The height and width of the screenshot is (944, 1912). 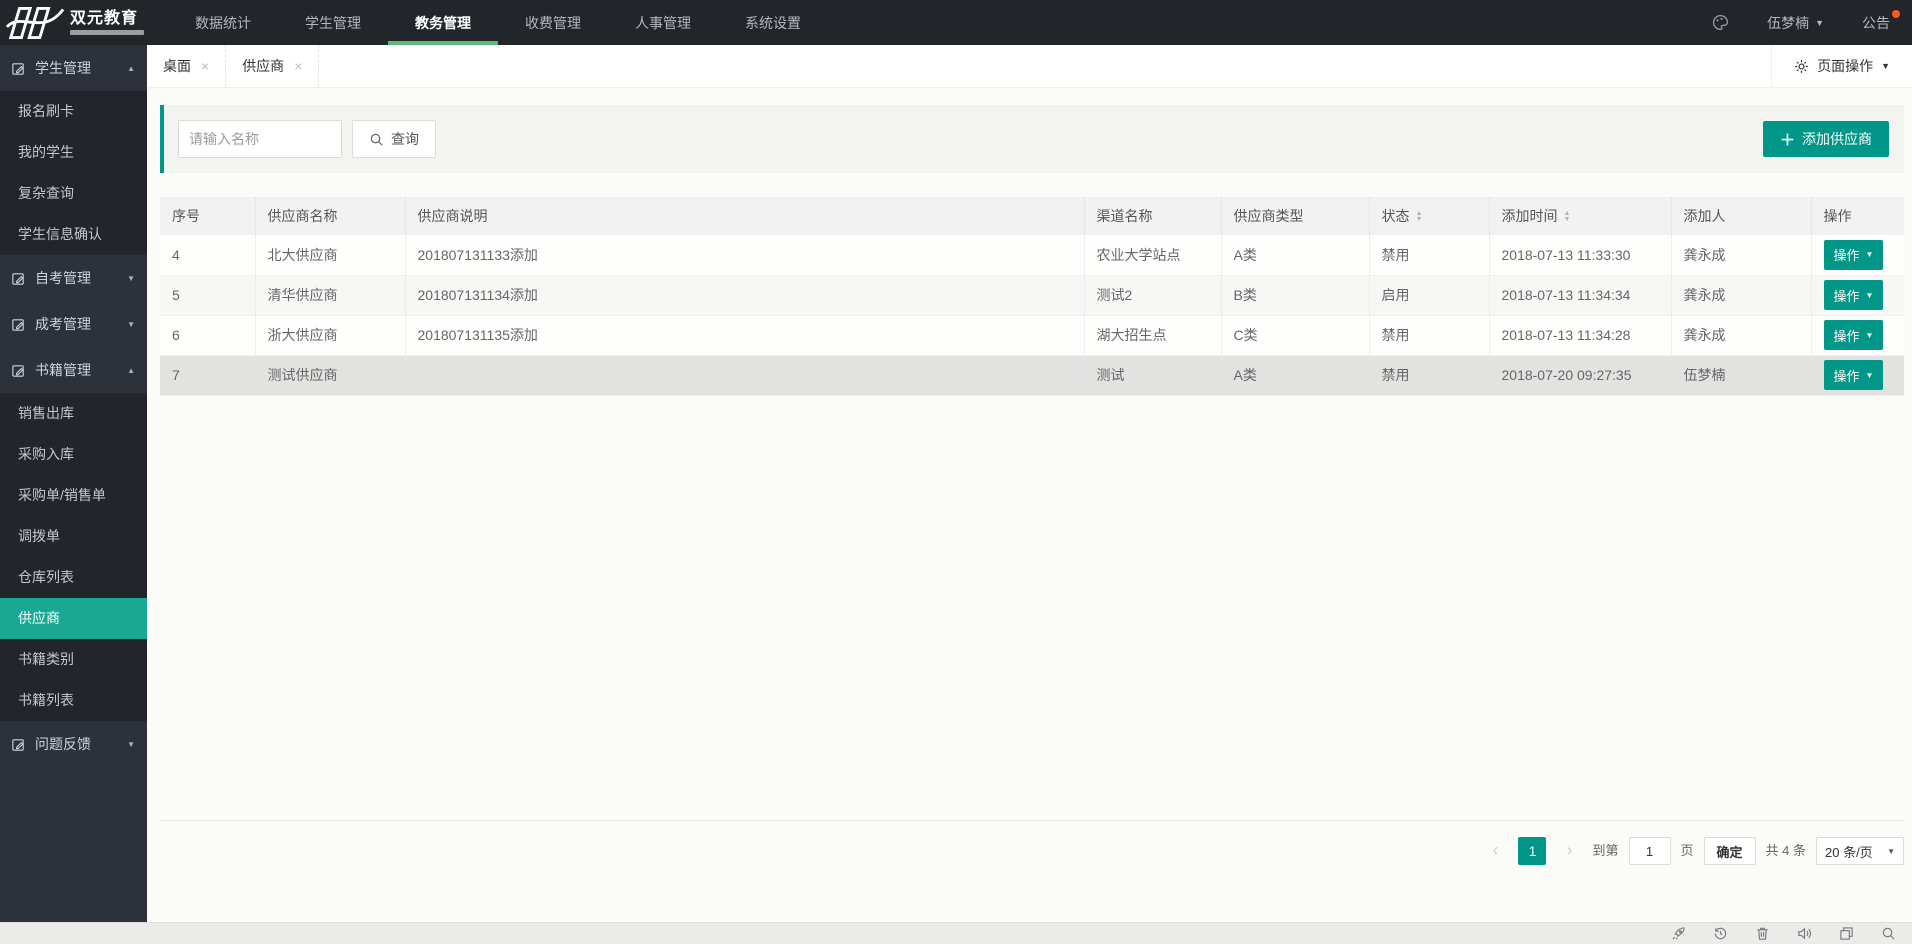 What do you see at coordinates (663, 22) in the screenshot?
I see `nav-item-hr-mgmt: 人事管理` at bounding box center [663, 22].